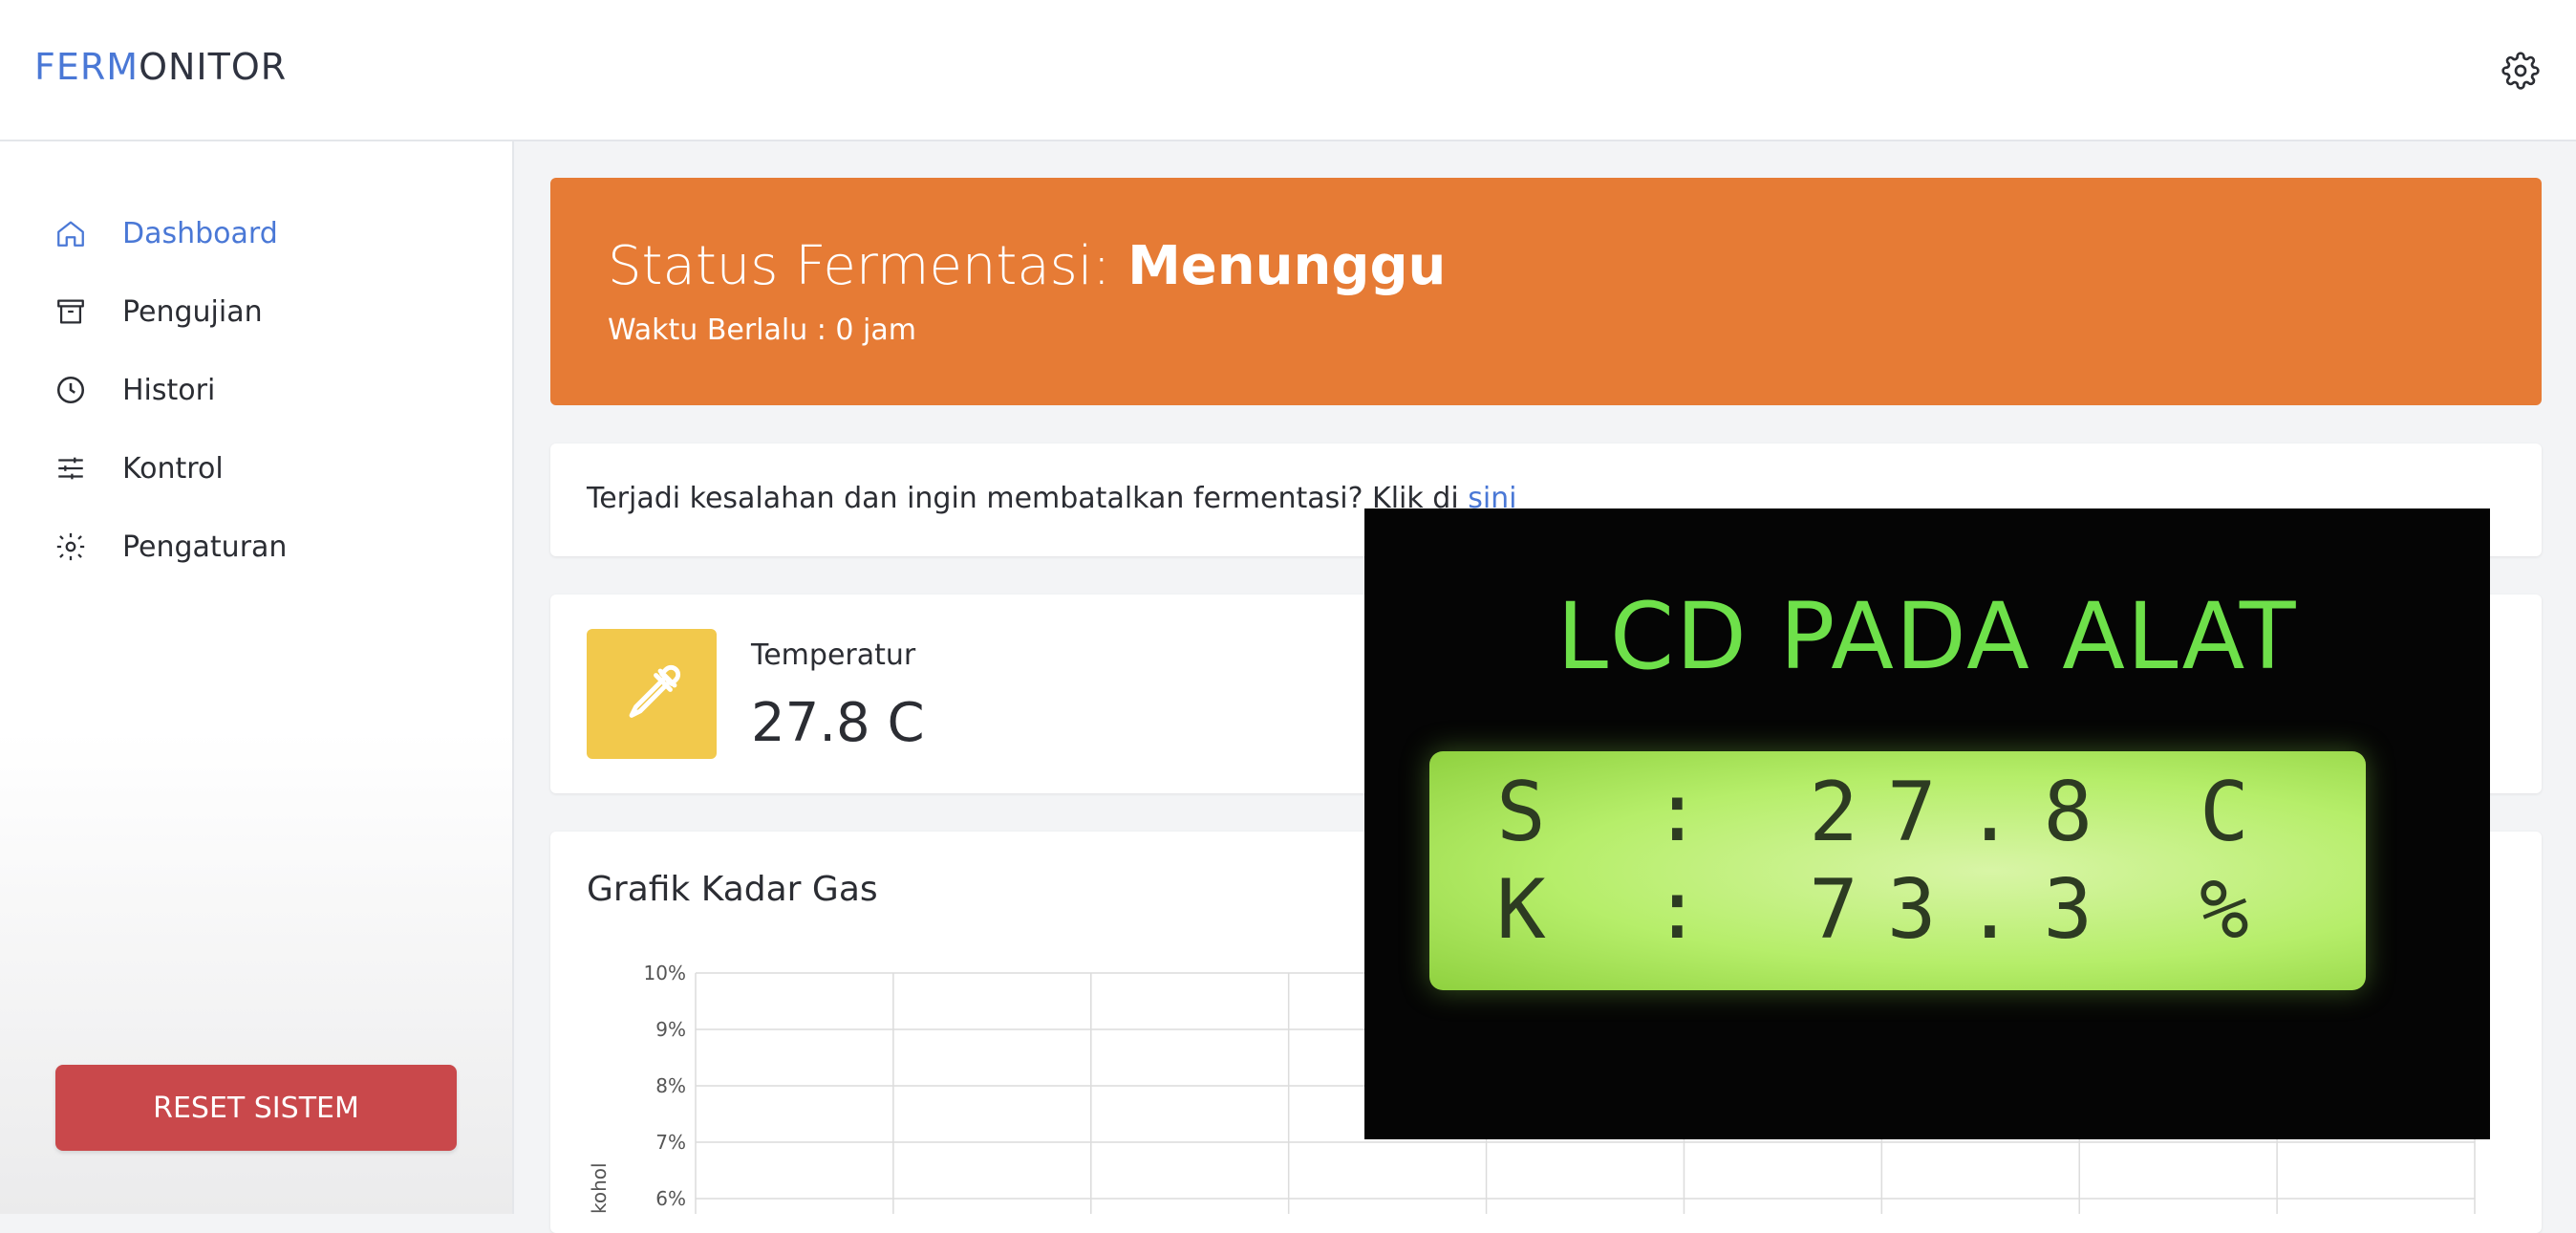  What do you see at coordinates (1287, 266) in the screenshot?
I see `status-value: Menunggu` at bounding box center [1287, 266].